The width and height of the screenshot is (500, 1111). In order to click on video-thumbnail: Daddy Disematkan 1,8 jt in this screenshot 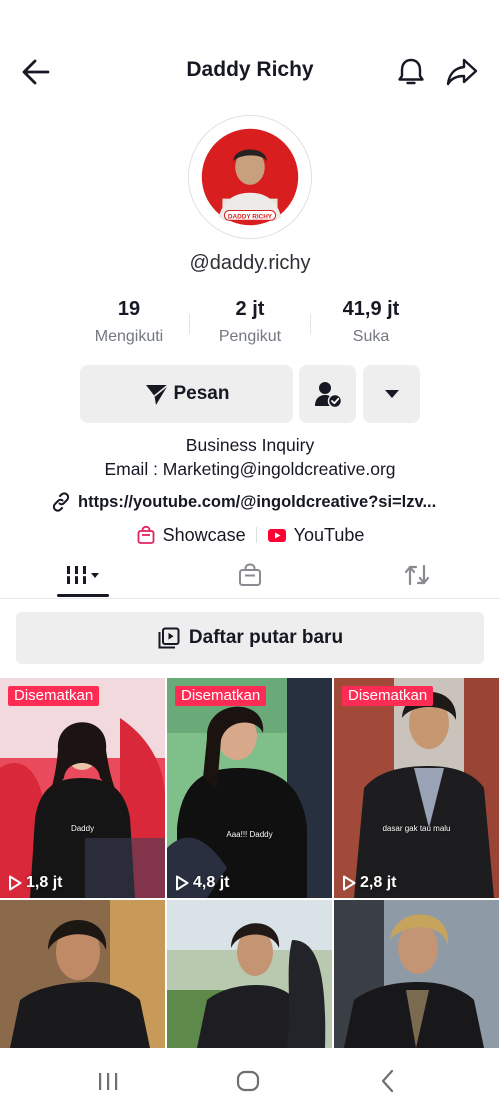, I will do `click(82, 788)`.